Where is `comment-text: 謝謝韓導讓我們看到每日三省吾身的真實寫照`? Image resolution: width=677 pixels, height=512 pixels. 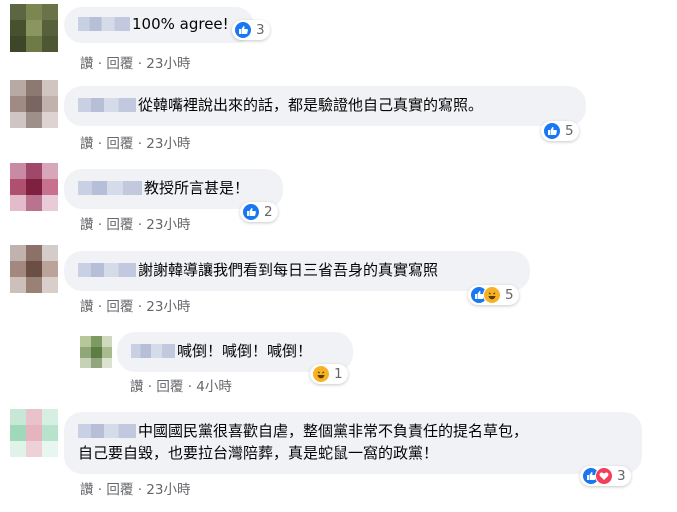
comment-text: 謝謝韓導讓我們看到每日三省吾身的真實寫照 is located at coordinates (288, 270).